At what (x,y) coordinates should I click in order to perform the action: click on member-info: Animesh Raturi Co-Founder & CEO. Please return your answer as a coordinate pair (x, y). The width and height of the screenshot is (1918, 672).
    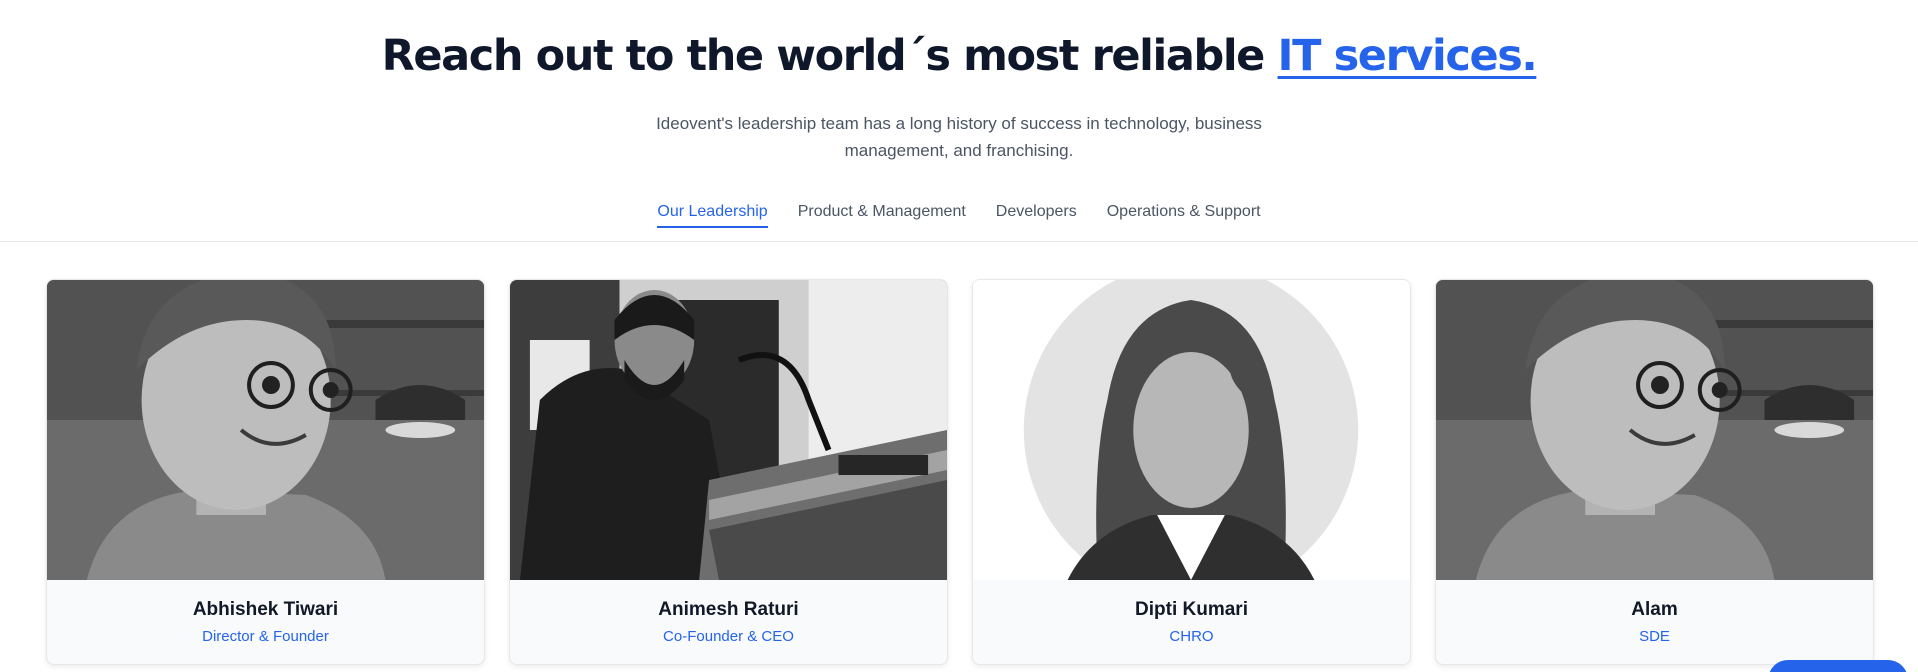
    Looking at the image, I should click on (728, 622).